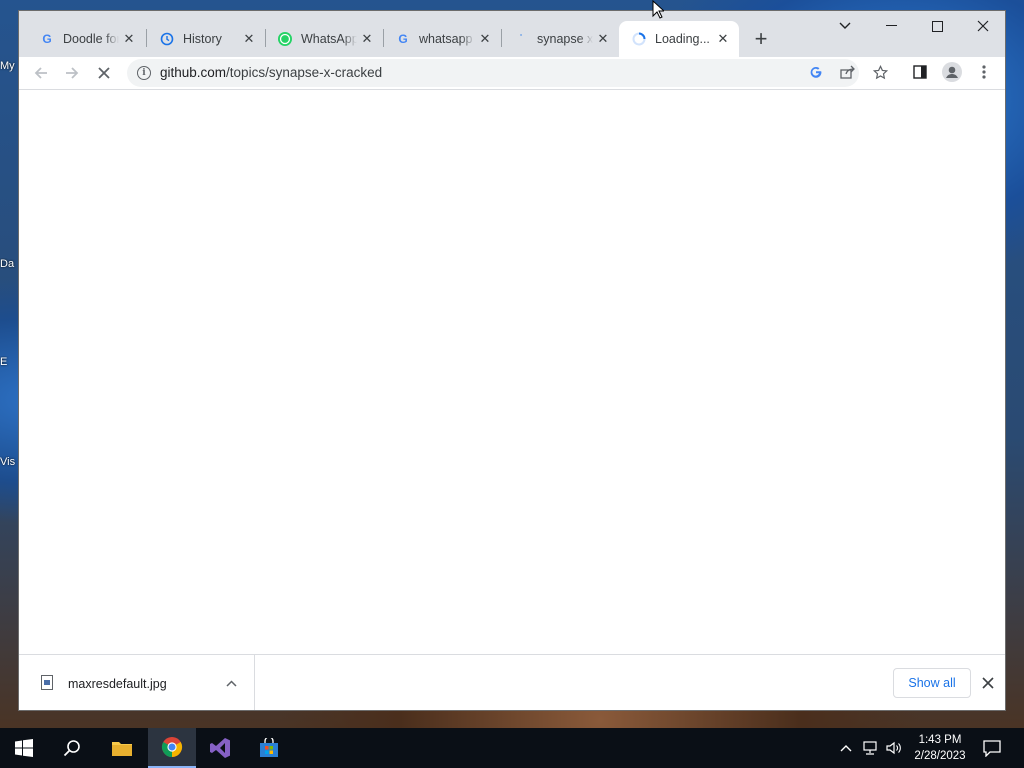 The width and height of the screenshot is (1024, 768). Describe the element at coordinates (512, 748) in the screenshot. I see `taskbar: 1:43 PM 2/28/2023` at that location.